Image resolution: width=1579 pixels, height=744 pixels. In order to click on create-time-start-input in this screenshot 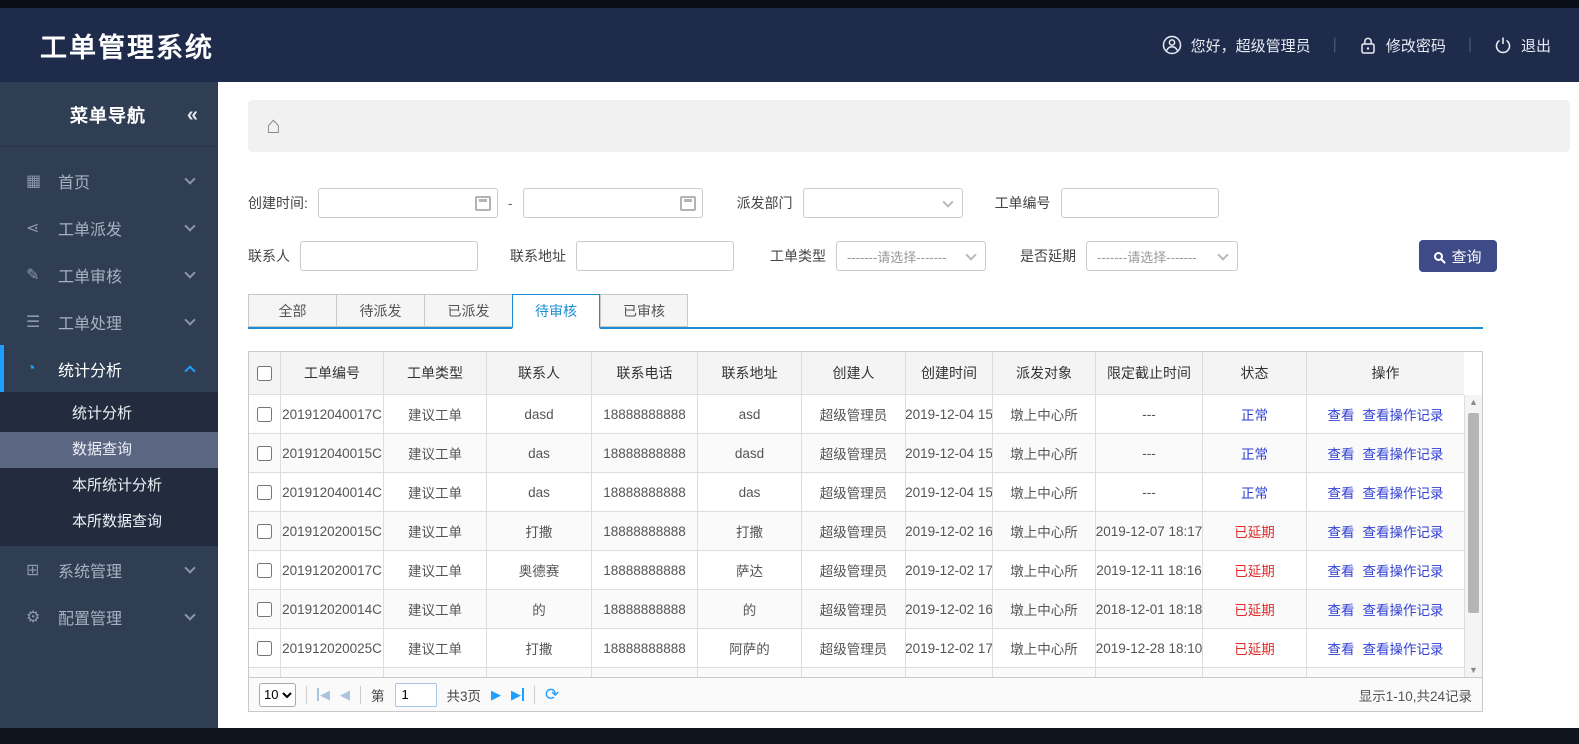, I will do `click(407, 203)`.